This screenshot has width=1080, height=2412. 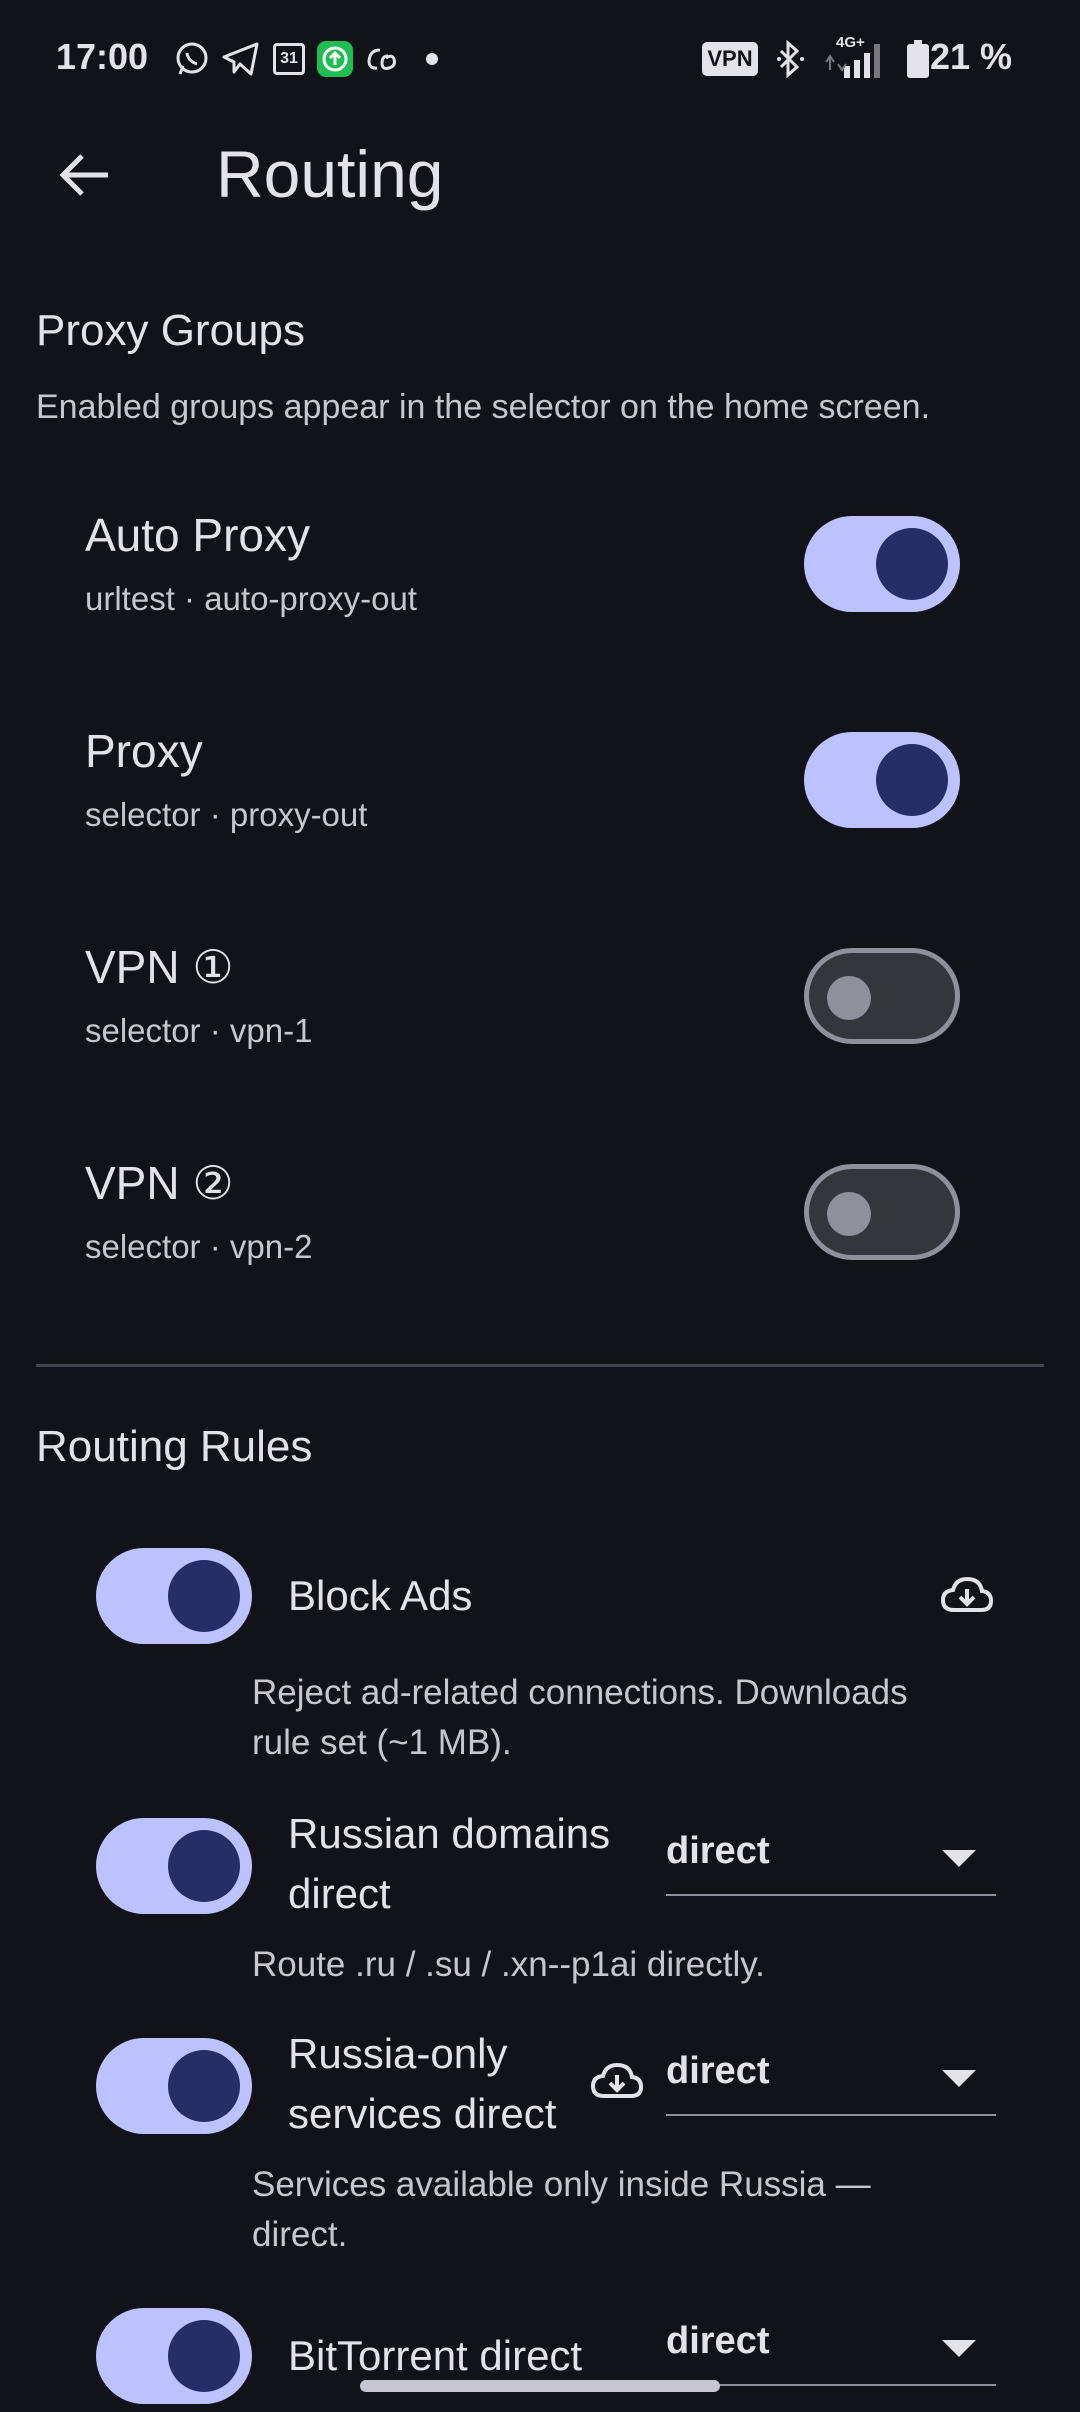 What do you see at coordinates (174, 1446) in the screenshot?
I see `routing-rules-title: Routing Rules` at bounding box center [174, 1446].